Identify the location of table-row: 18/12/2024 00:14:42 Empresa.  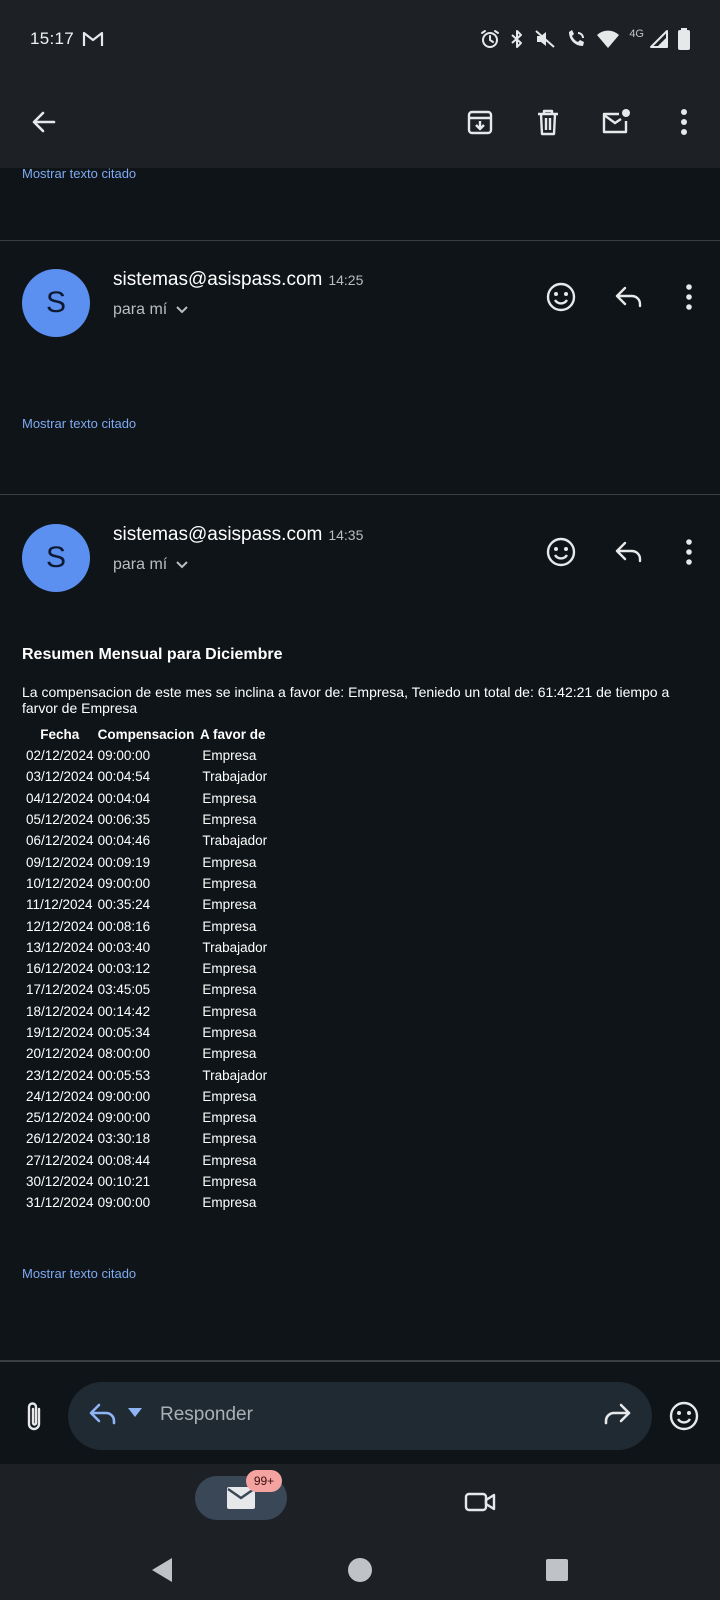
(146, 1011).